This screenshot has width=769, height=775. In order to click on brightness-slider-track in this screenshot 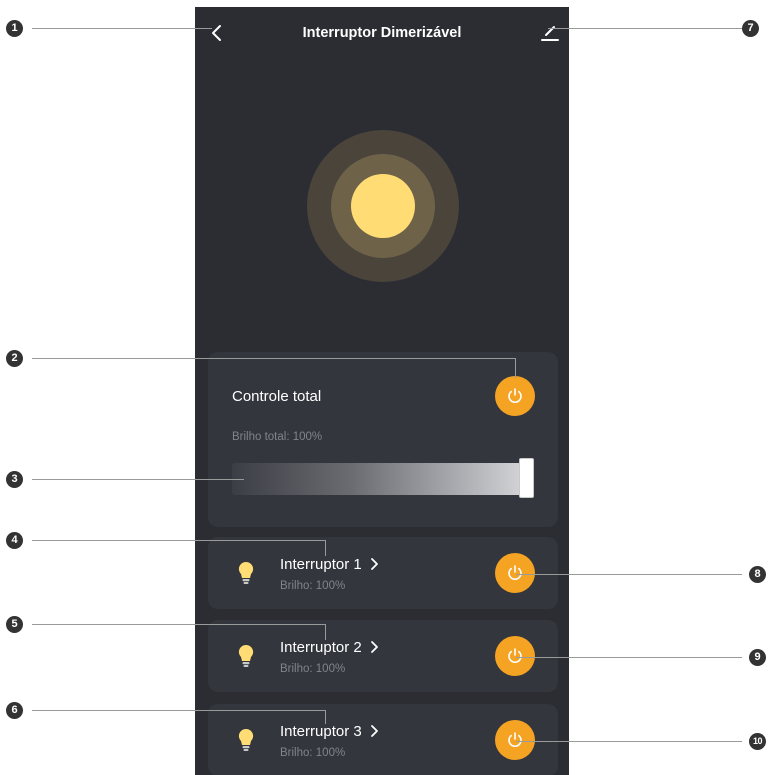, I will do `click(382, 479)`.